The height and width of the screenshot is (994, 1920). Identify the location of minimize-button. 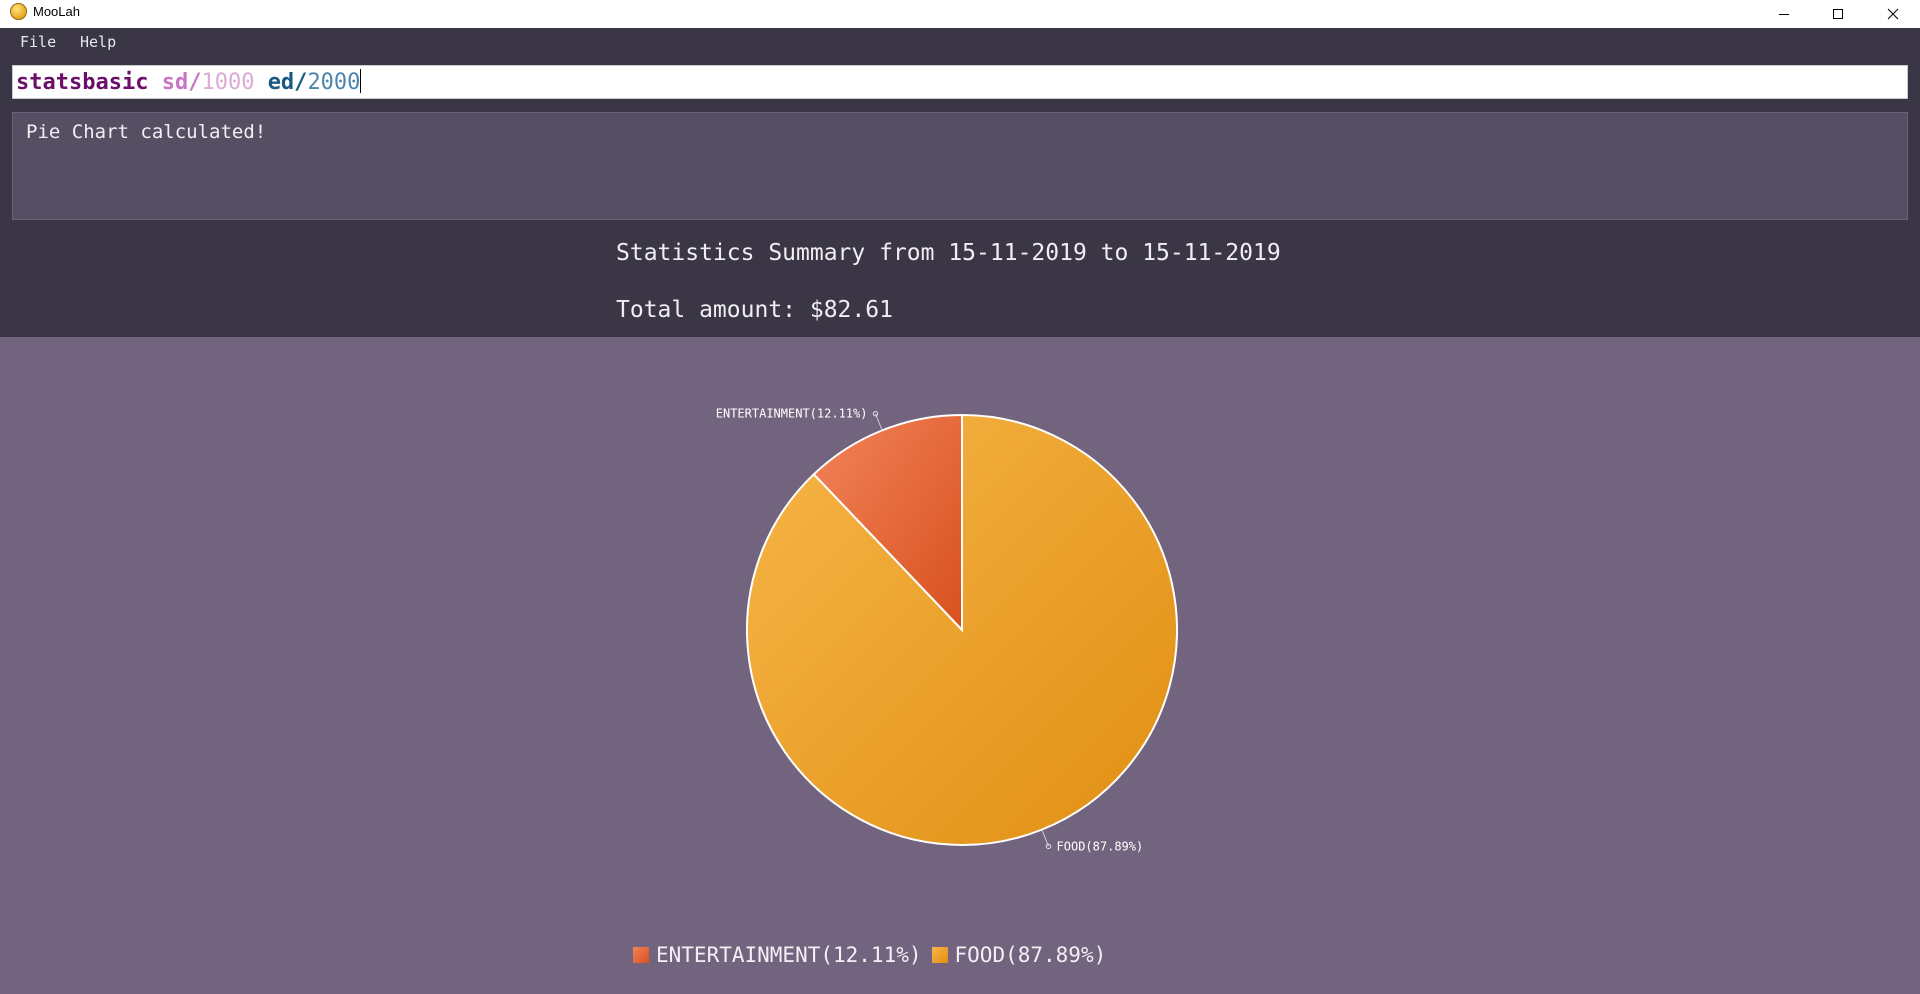
(1784, 14).